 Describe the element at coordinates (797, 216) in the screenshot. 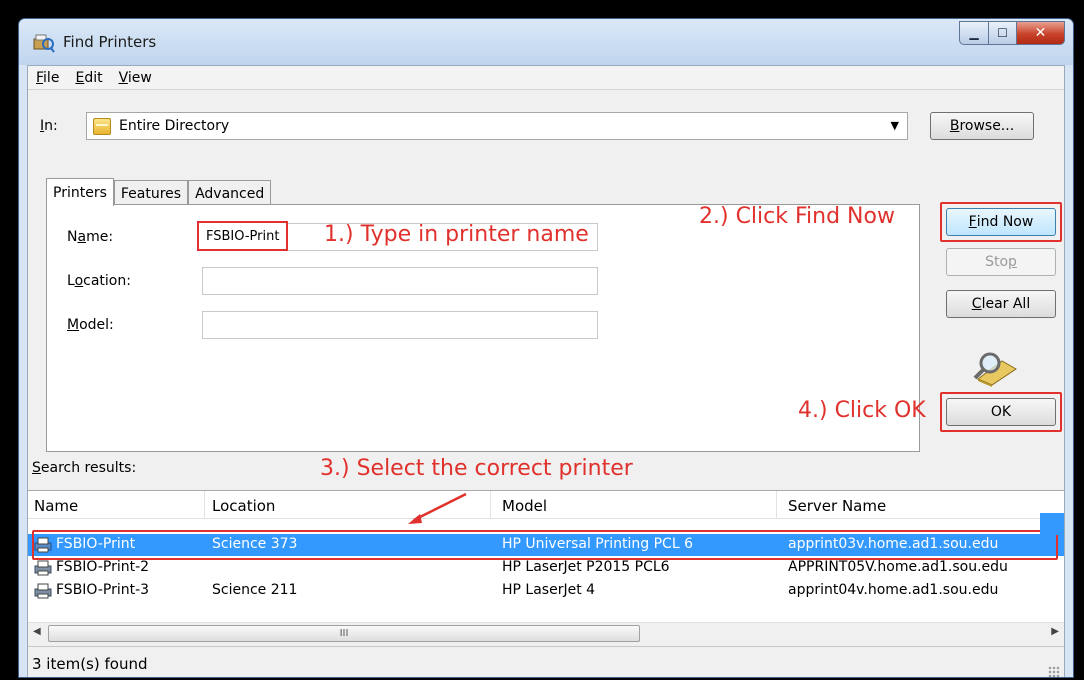

I see `annotation-step2: 2.) Click Find Now` at that location.